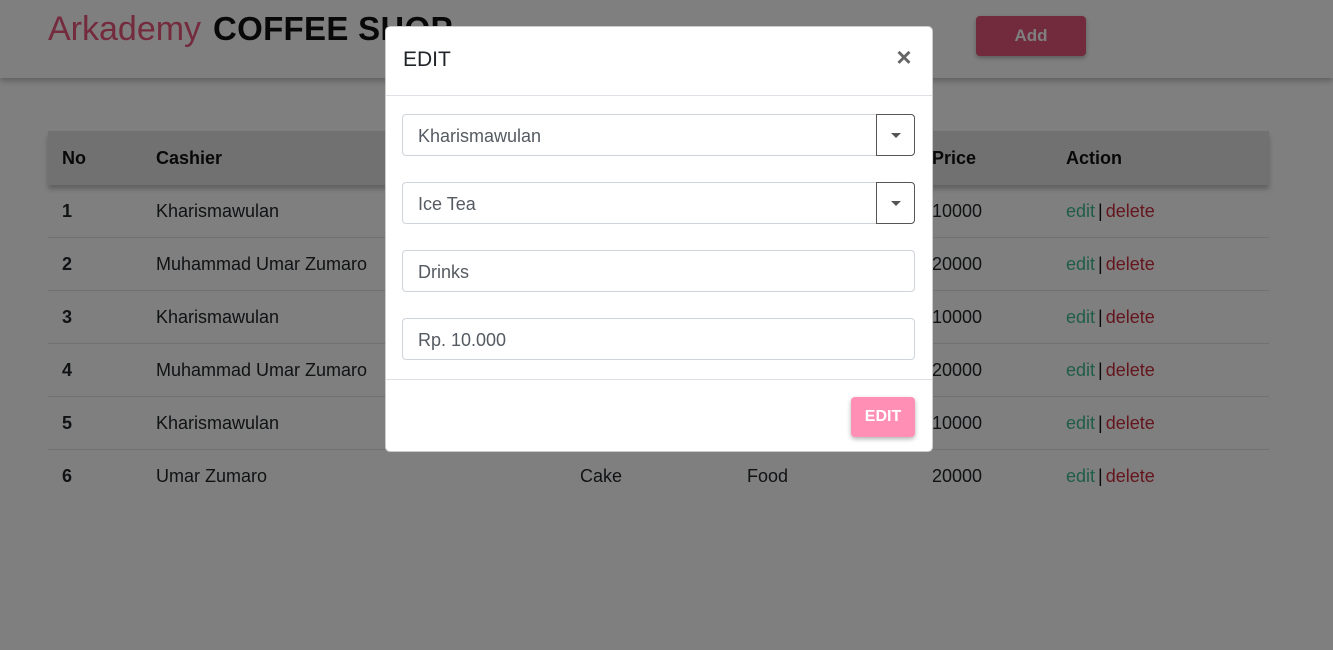 The width and height of the screenshot is (1333, 650). What do you see at coordinates (447, 204) in the screenshot?
I see `product-select-value: Ice Tea` at bounding box center [447, 204].